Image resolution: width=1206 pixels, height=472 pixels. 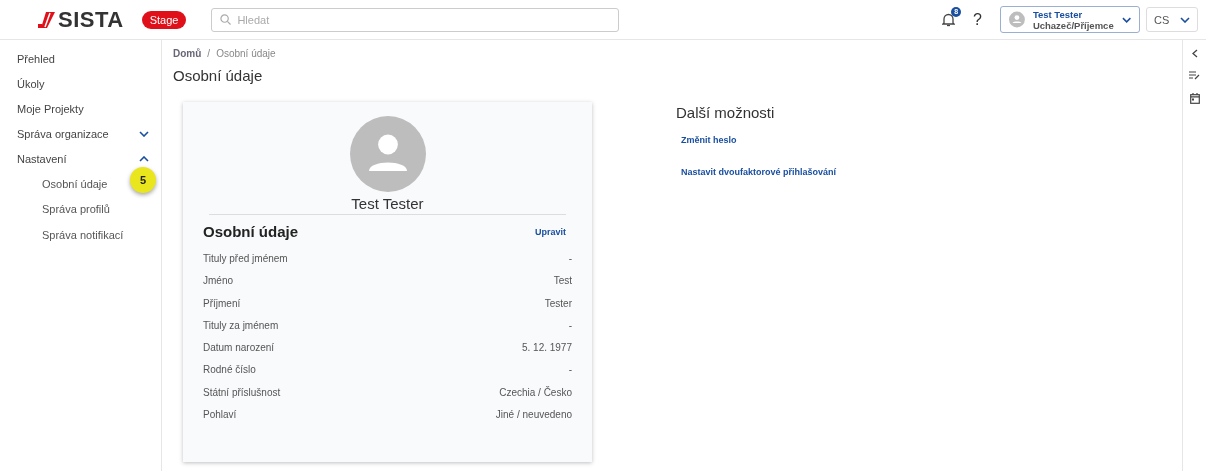 I want to click on option-link: Nastavit dvoufaktorové přihlašování, so click(x=759, y=172).